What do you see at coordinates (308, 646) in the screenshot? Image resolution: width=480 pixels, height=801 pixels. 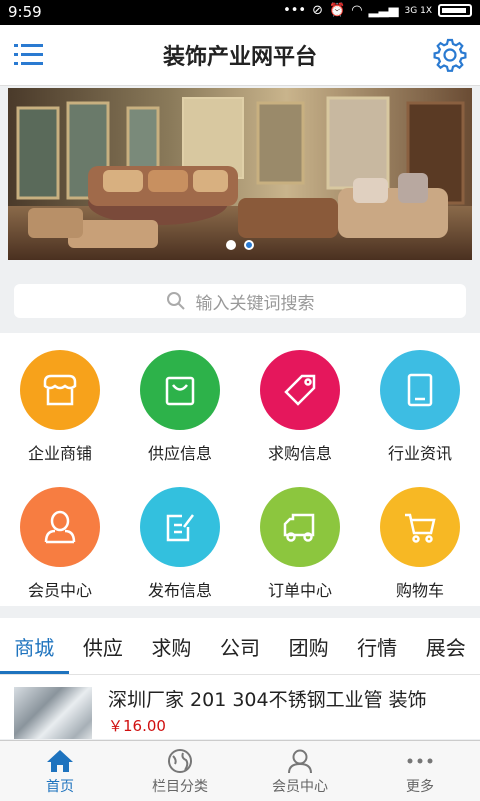 I see `tab-group-buy: 团购` at bounding box center [308, 646].